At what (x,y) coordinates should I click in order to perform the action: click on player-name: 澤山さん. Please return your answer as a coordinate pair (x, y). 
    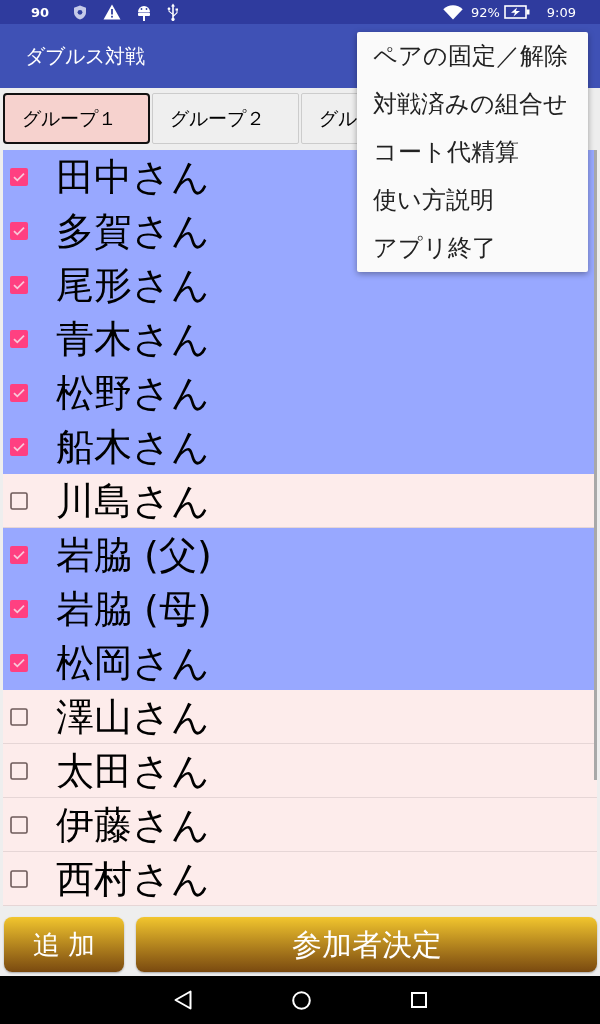
    Looking at the image, I should click on (133, 716).